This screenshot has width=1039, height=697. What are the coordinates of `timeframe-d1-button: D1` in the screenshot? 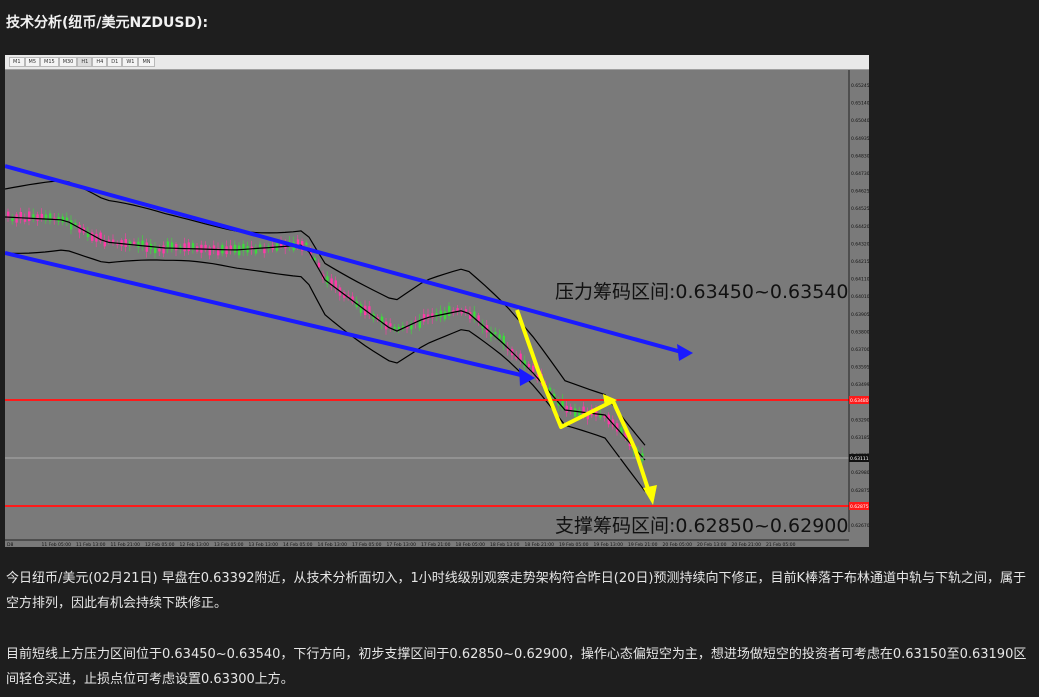 It's located at (115, 62).